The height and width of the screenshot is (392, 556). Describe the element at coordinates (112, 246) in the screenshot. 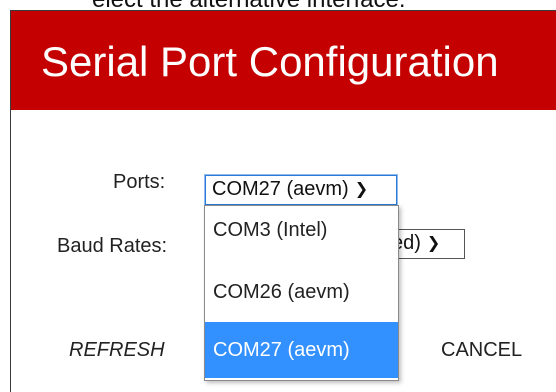

I see `baud-rates-label: Baud Rates:` at that location.